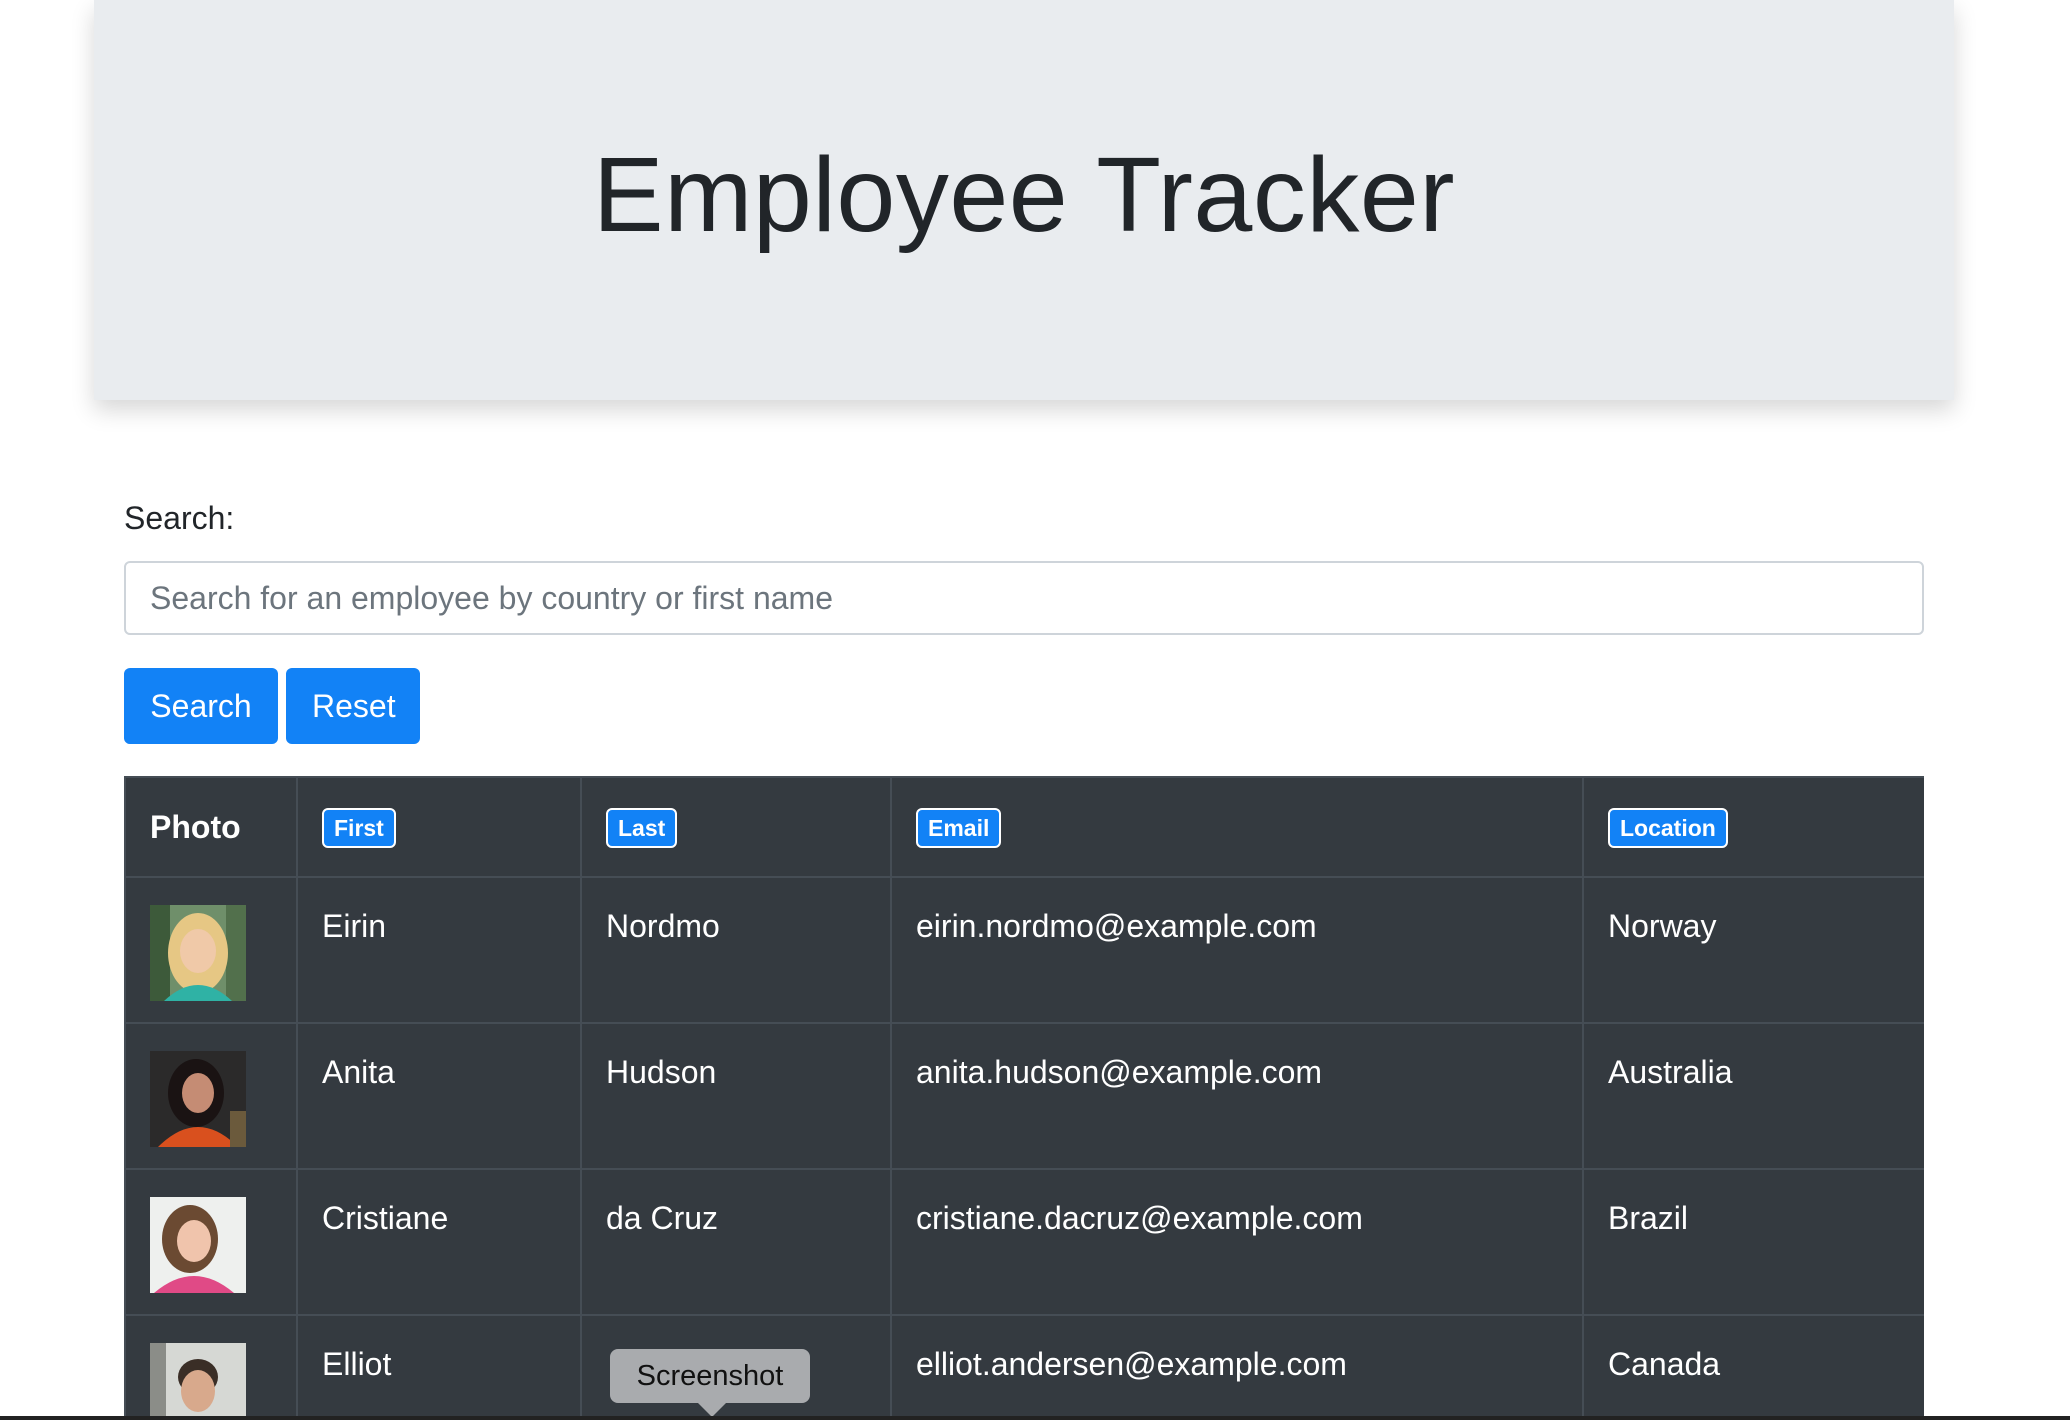  I want to click on first-name-cell: Elliot, so click(439, 1367).